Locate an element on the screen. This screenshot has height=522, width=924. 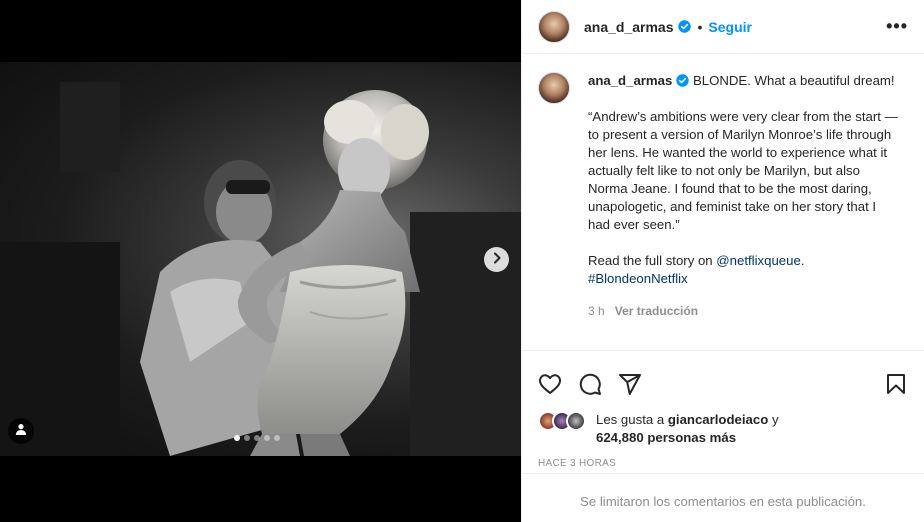
caption-lead: BLONDE. What a beautiful dream! is located at coordinates (793, 80).